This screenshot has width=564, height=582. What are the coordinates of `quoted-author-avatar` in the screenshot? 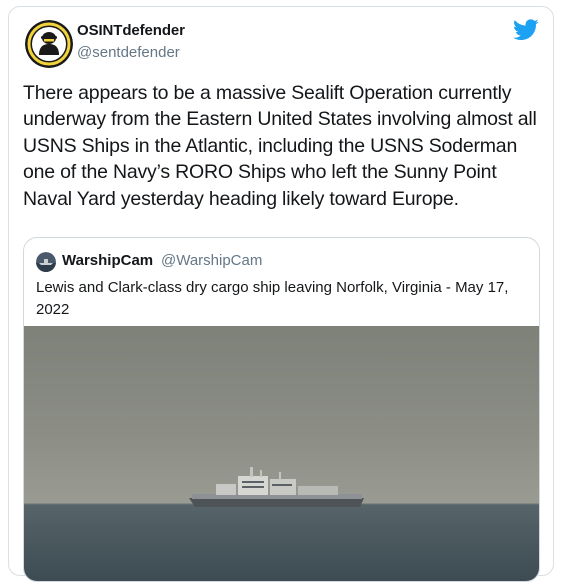 It's located at (46, 262).